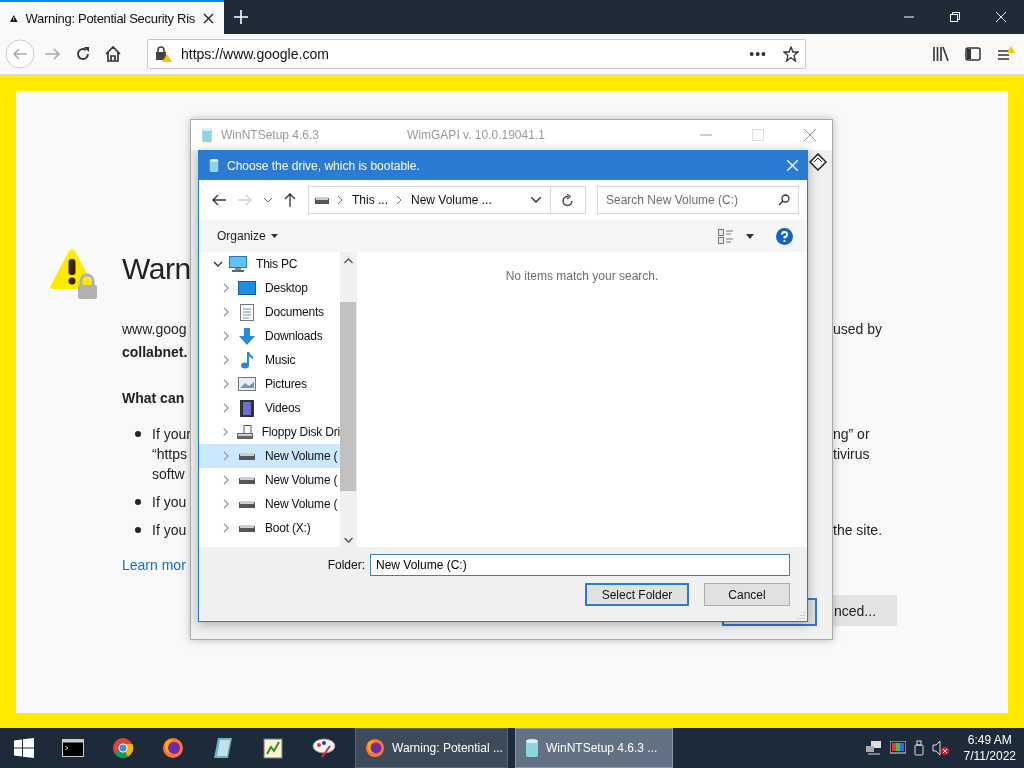 Image resolution: width=1024 pixels, height=768 pixels. Describe the element at coordinates (269, 288) in the screenshot. I see `tree-item: Desktop` at that location.